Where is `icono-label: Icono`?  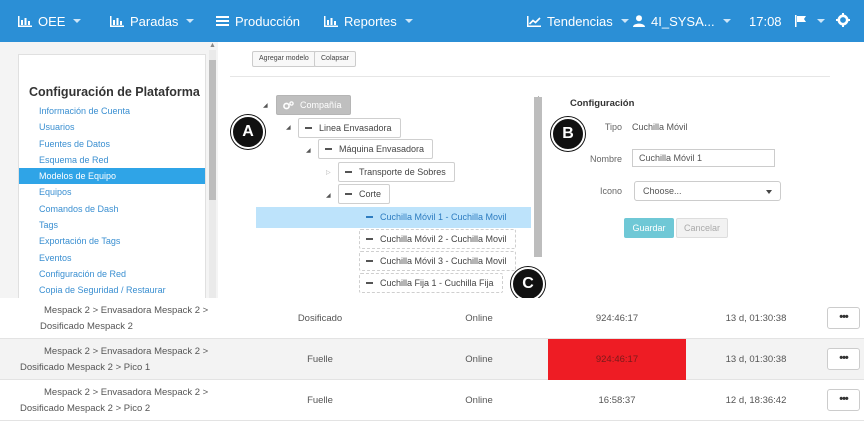 icono-label: Icono is located at coordinates (610, 191).